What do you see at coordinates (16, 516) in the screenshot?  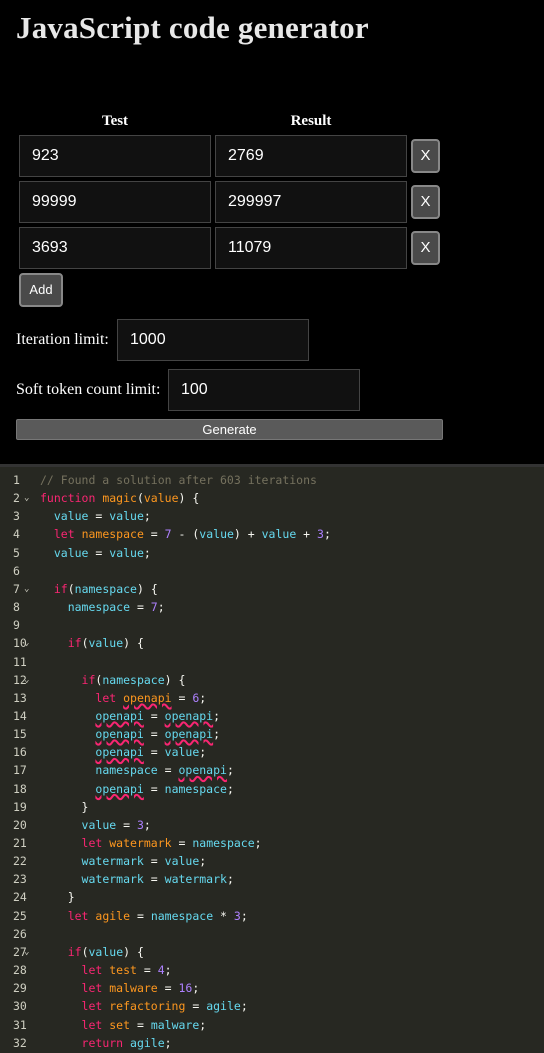 I see `line-number: 3` at bounding box center [16, 516].